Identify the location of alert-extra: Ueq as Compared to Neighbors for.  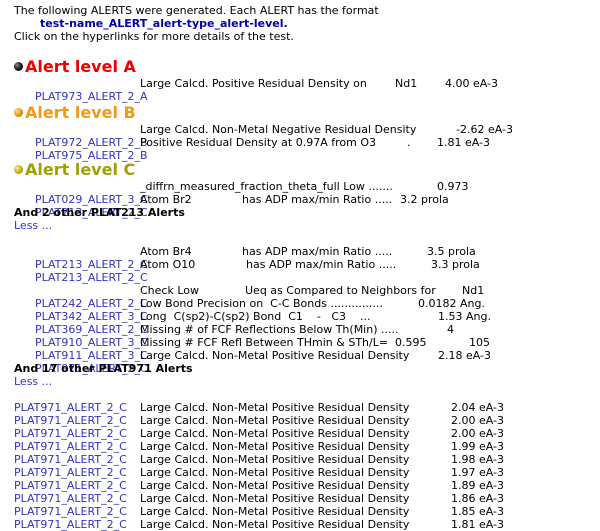
(340, 290).